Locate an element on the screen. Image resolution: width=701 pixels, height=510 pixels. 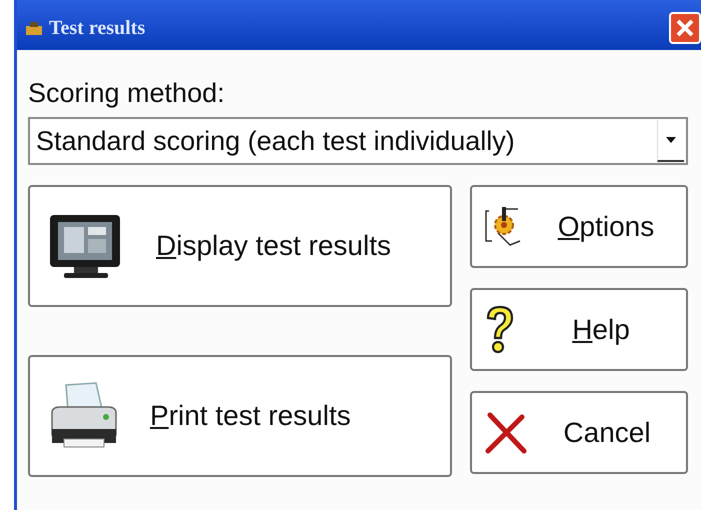
dropdown-arrow-icon is located at coordinates (671, 140).